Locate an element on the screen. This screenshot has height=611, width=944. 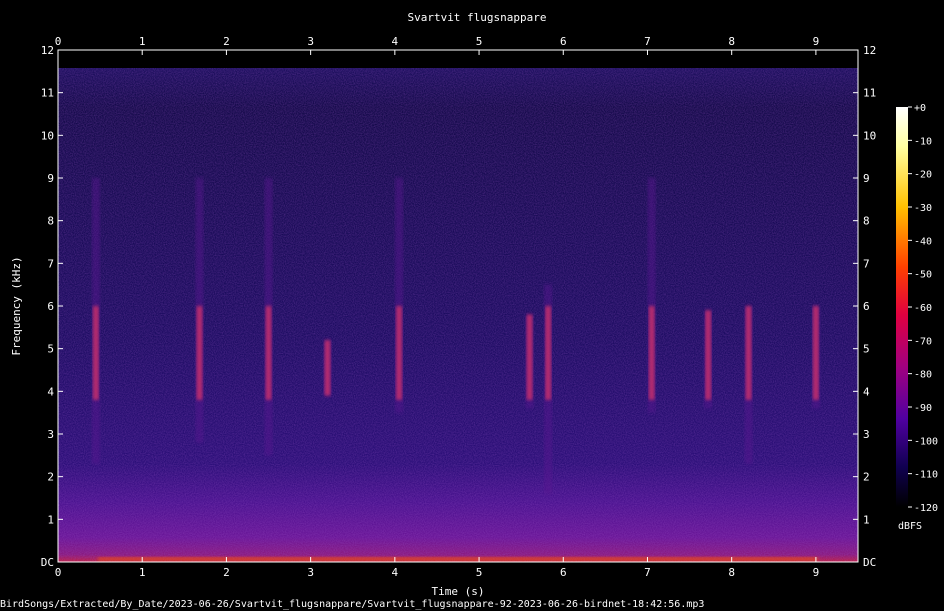
y-tick-label-right: 6 is located at coordinates (866, 306).